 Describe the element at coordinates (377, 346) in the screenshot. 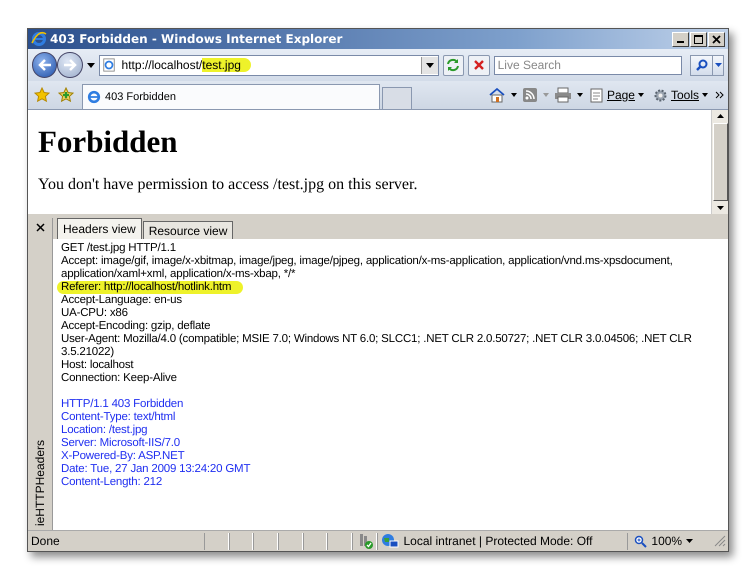

I see `header-line: User-Agent: Mozilla/4.0 (compatible; MSIE 7.0; Windows NT 6.0; SLCC1; .NET CLR 2.0.50727; .NET CLR 3.0.04506; .NET CLR 3.5.21022)` at that location.